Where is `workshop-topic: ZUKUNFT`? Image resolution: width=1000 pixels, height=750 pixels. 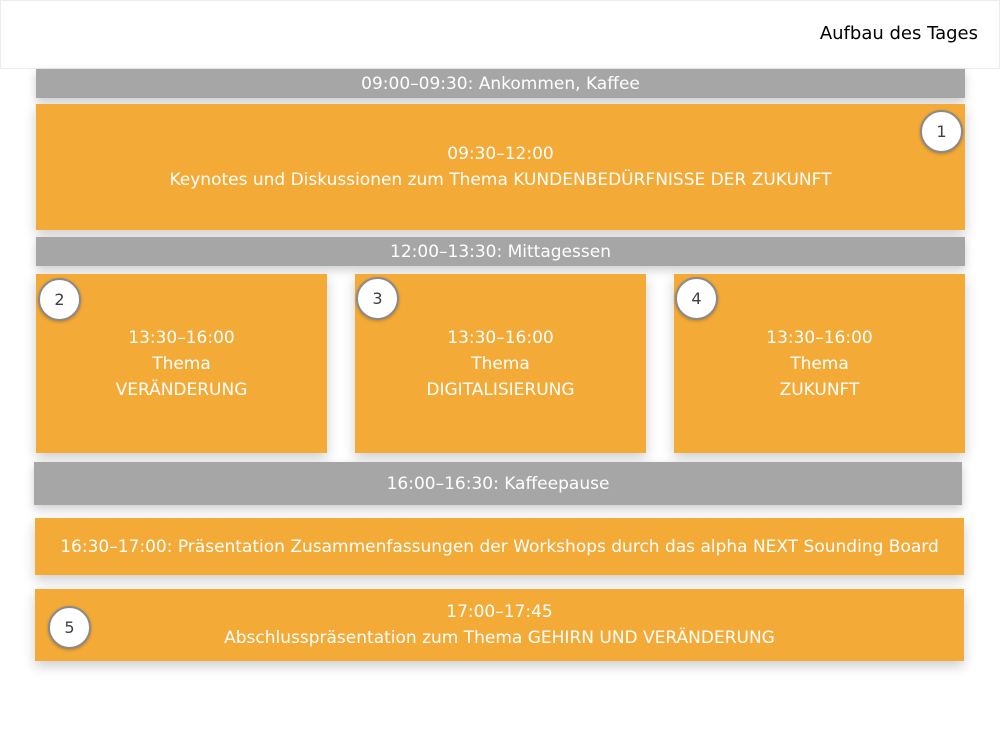
workshop-topic: ZUKUNFT is located at coordinates (819, 389).